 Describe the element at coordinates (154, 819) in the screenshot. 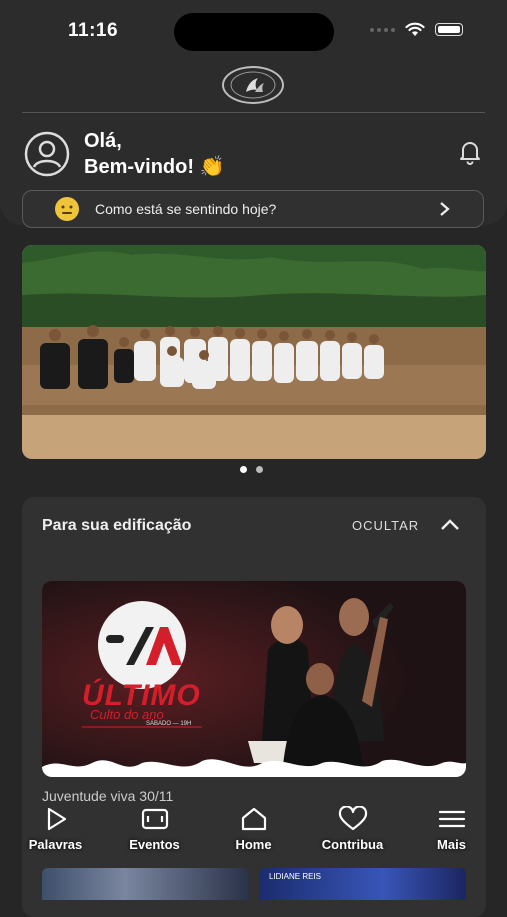

I see `calendar-icon` at that location.